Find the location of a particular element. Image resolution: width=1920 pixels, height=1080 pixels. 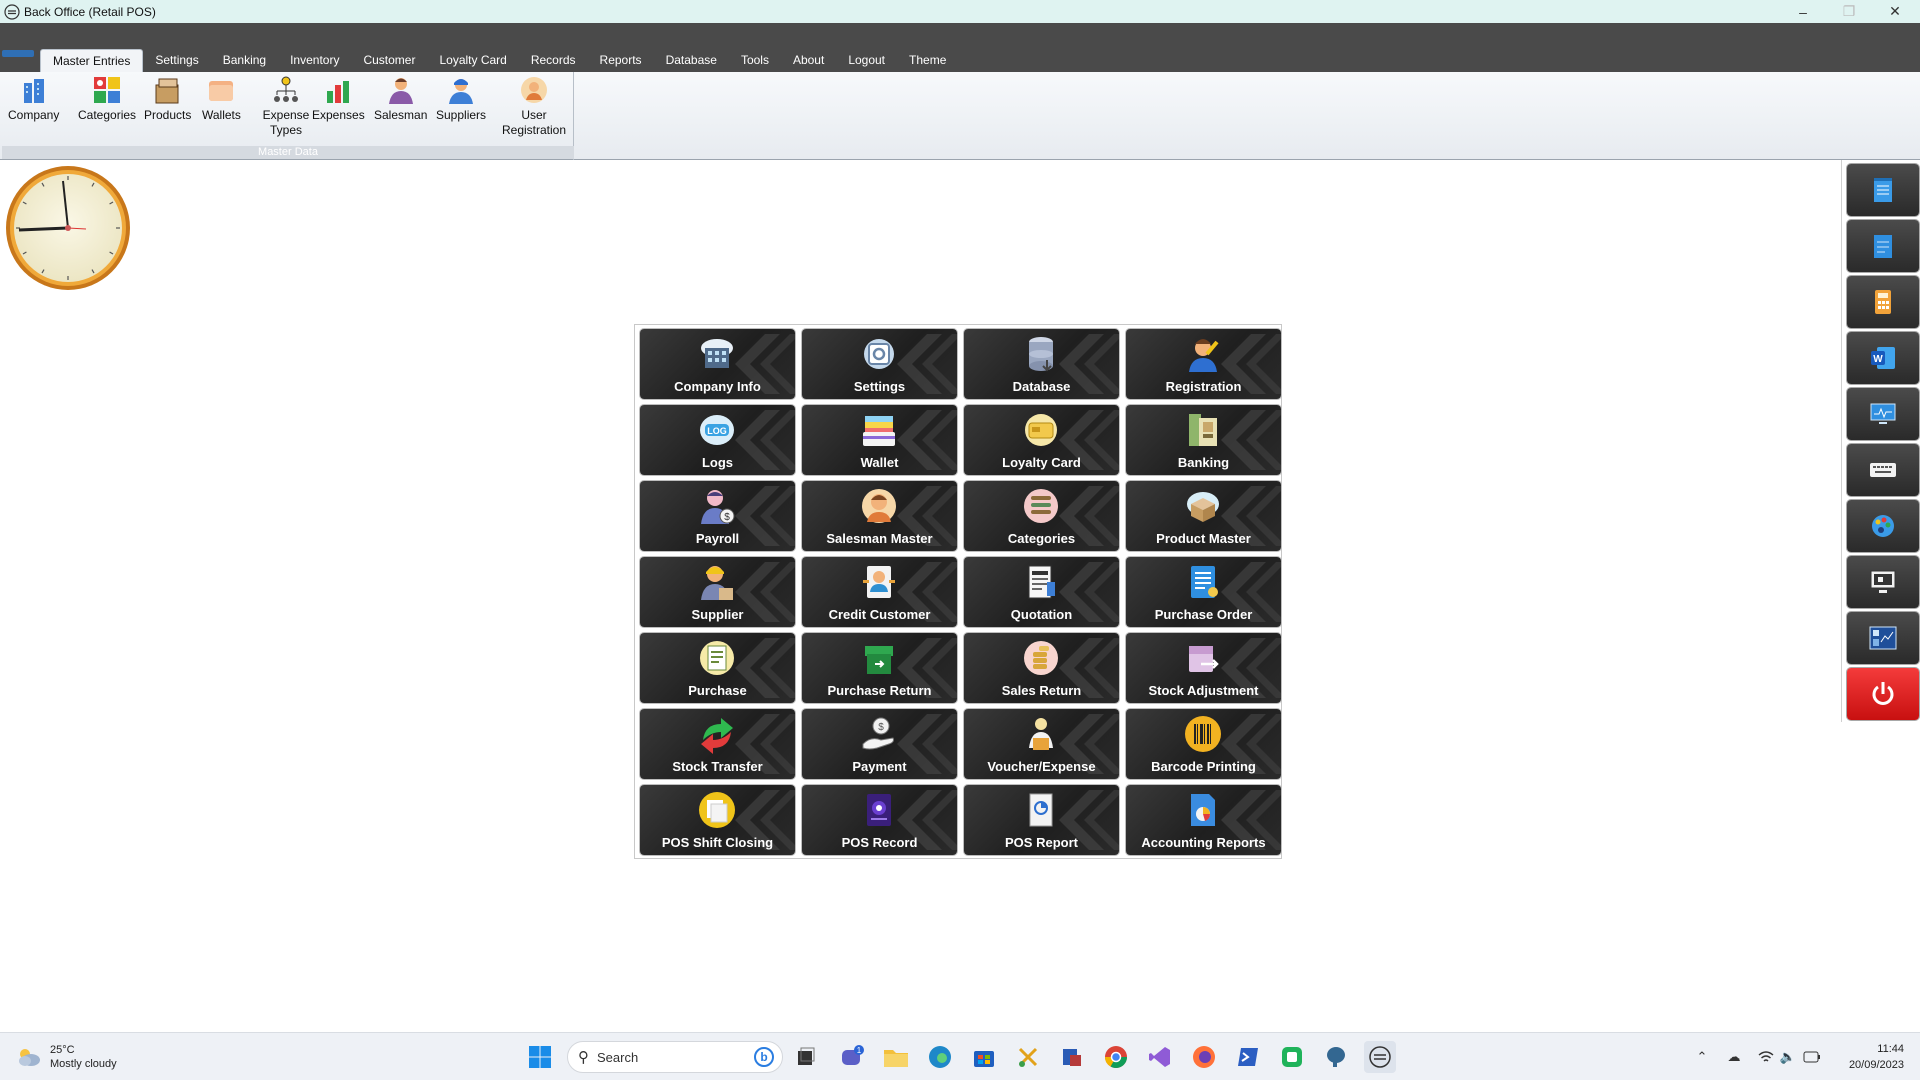

company-info-icon is located at coordinates (717, 353).